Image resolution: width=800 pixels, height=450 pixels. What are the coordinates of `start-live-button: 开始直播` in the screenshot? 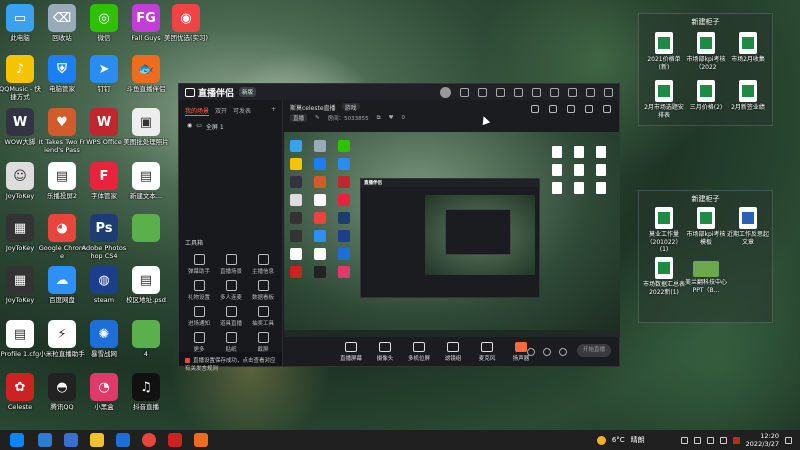 It's located at (594, 350).